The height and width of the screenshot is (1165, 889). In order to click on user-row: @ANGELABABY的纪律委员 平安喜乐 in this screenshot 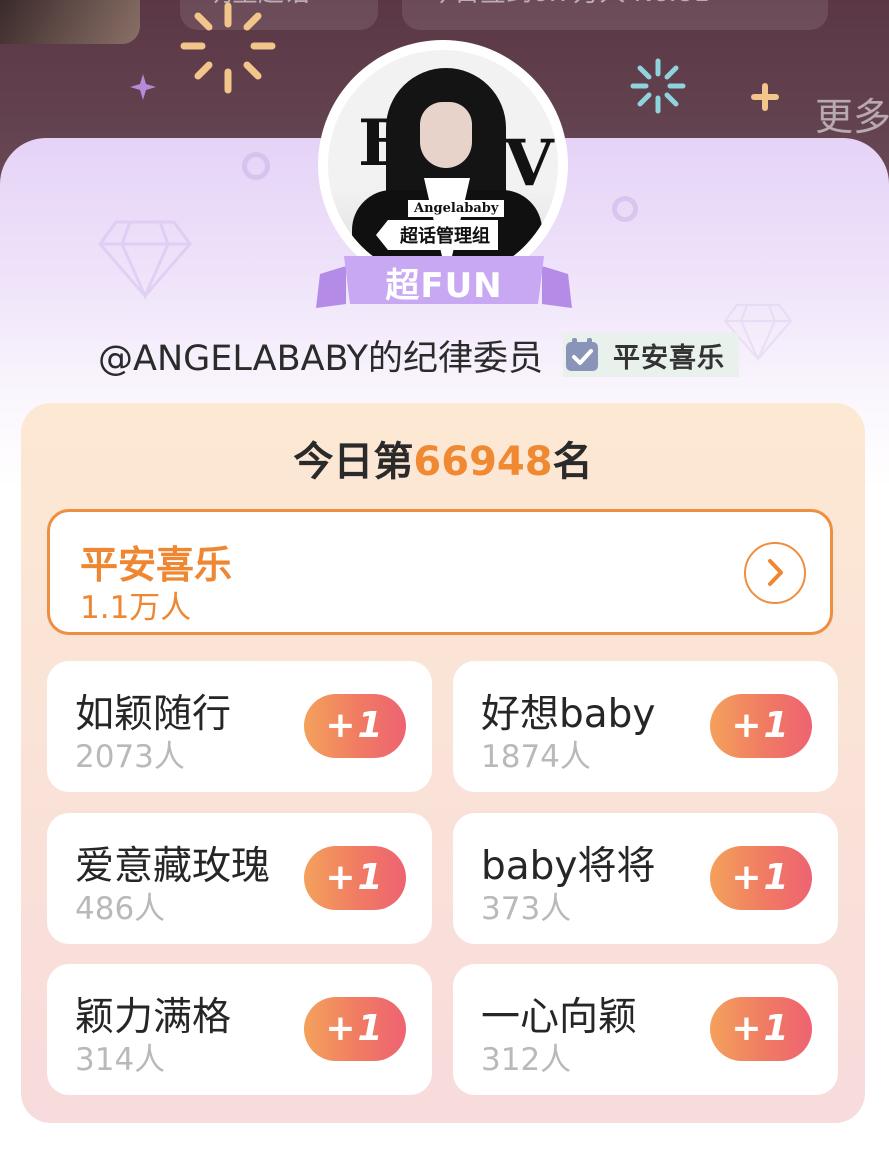, I will do `click(419, 355)`.